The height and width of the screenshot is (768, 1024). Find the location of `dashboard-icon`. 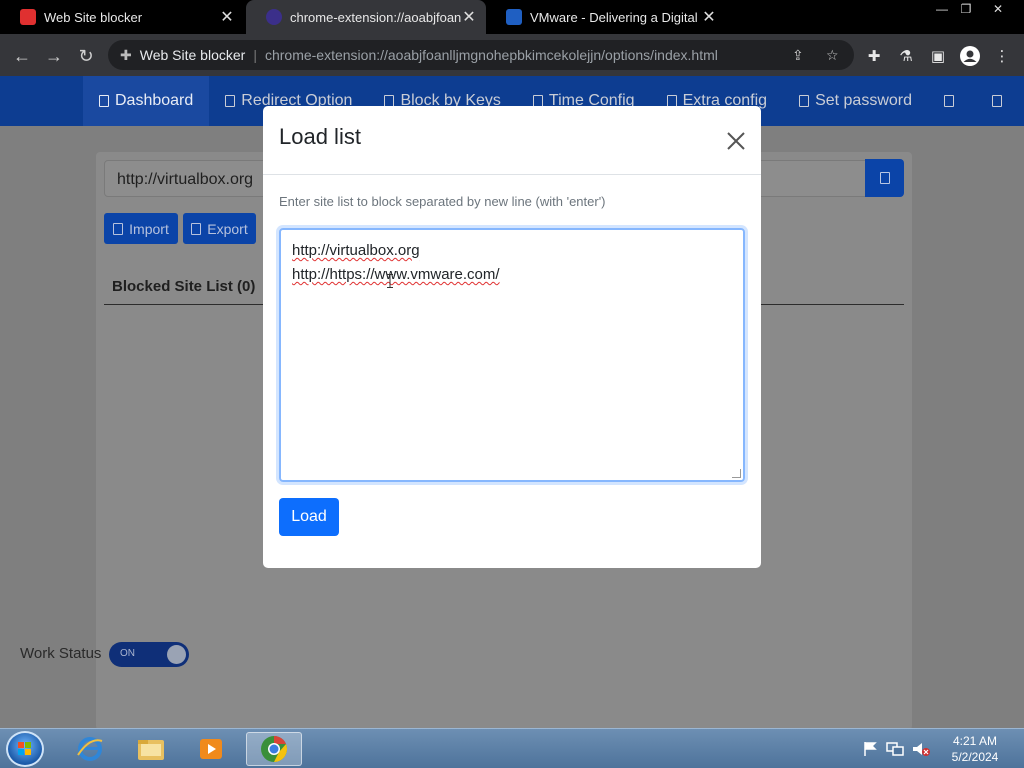

dashboard-icon is located at coordinates (103, 101).